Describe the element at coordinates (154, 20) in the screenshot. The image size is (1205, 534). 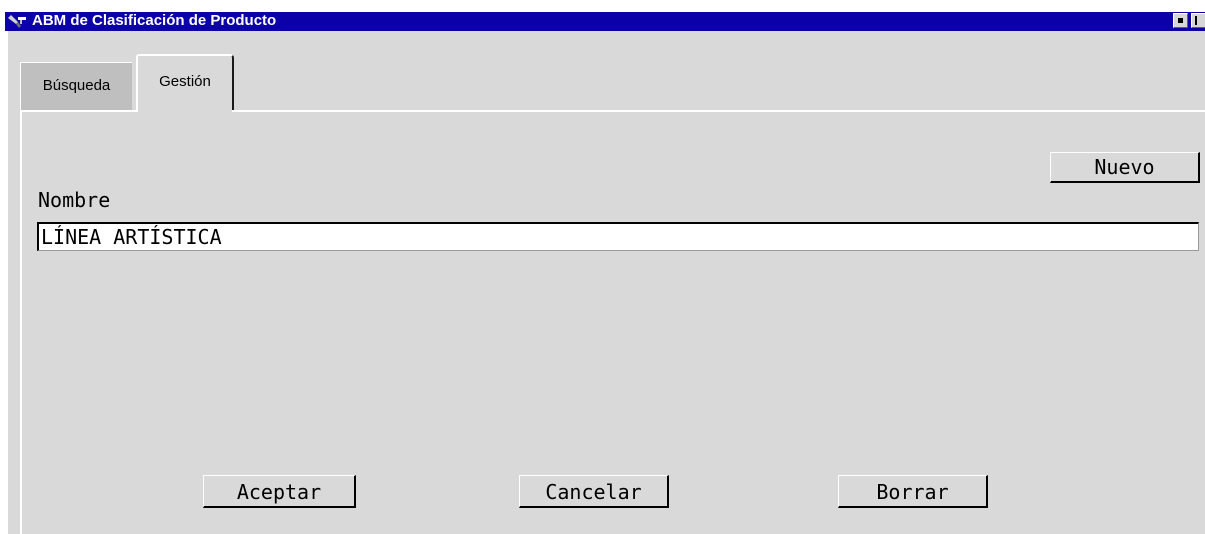
I see `window-title: ABM de Clasificación de Producto` at that location.